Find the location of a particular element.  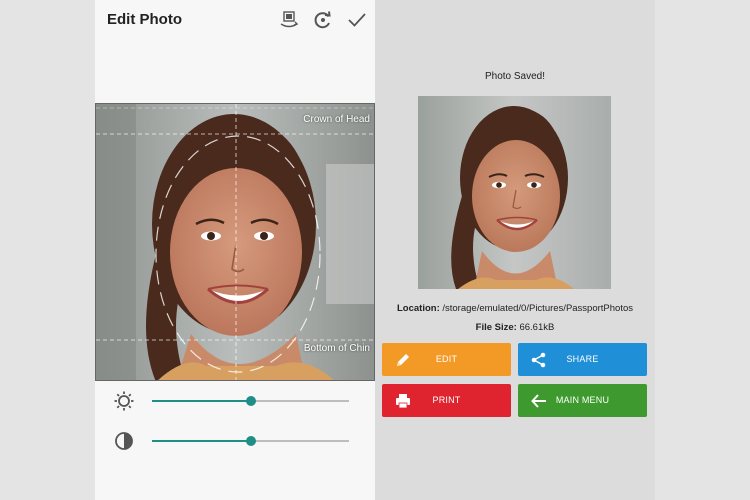

filesize-label: File Size: is located at coordinates (496, 327).